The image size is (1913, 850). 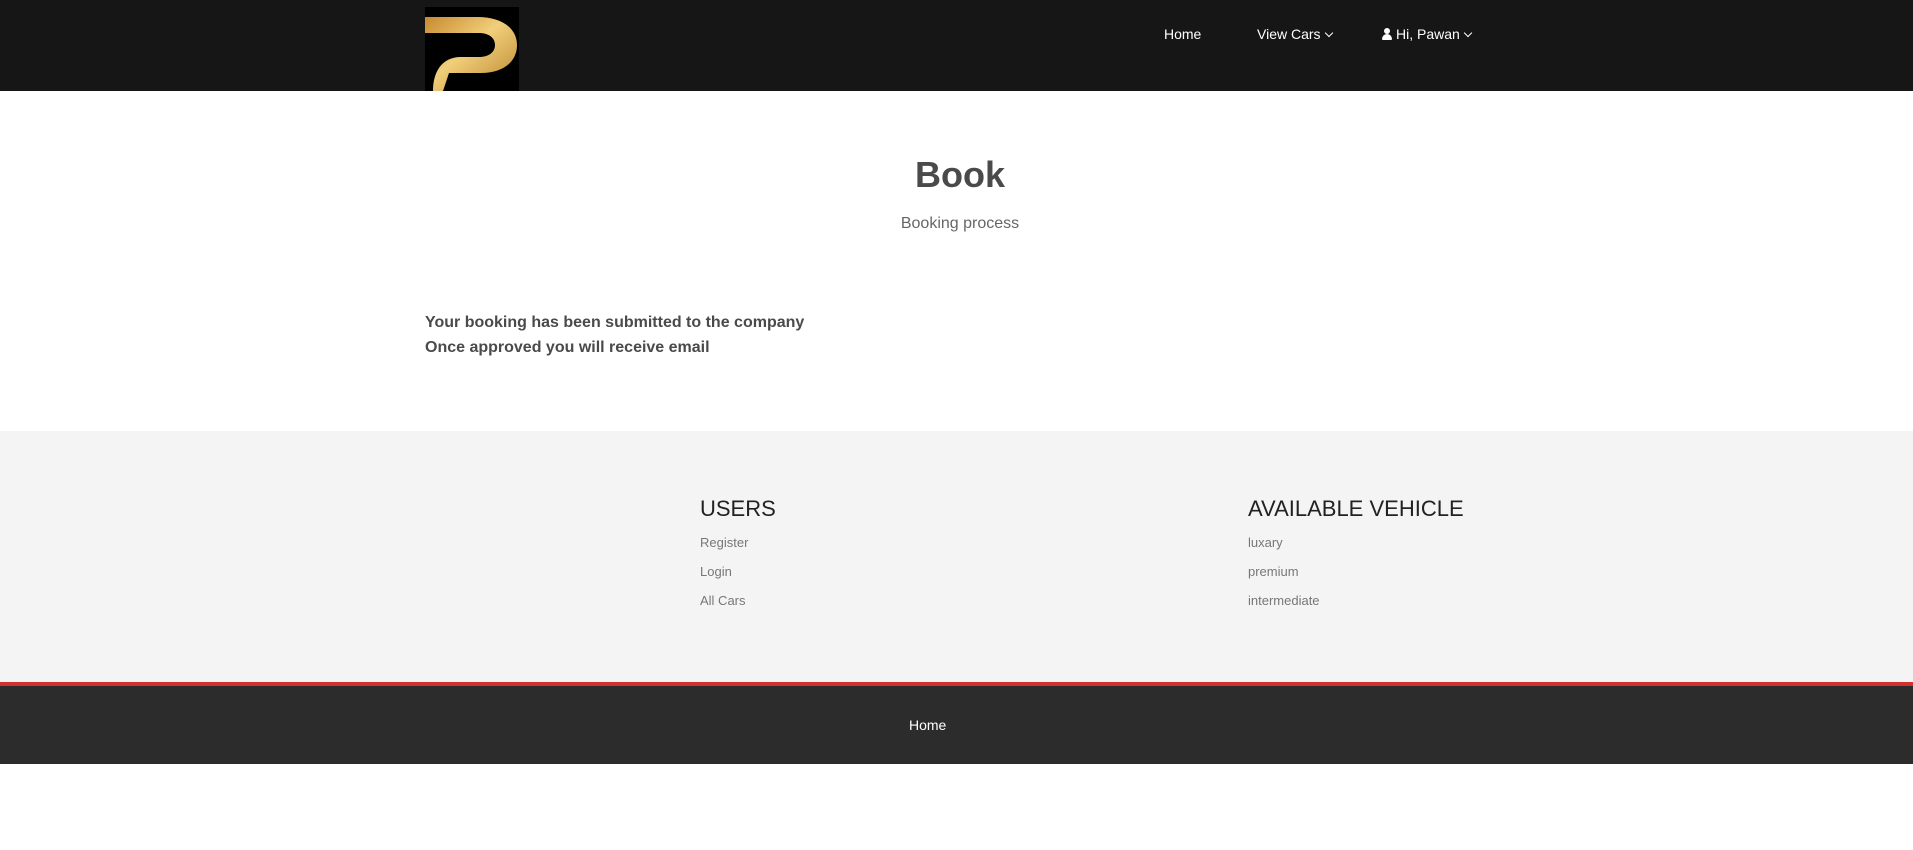 I want to click on nav-home-label: Home, so click(x=1183, y=34).